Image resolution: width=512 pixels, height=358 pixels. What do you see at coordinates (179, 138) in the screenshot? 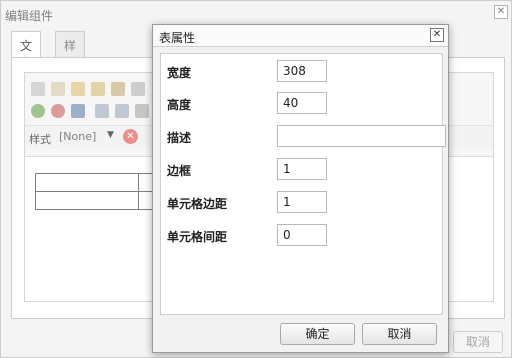
I see `description-label: 描述` at bounding box center [179, 138].